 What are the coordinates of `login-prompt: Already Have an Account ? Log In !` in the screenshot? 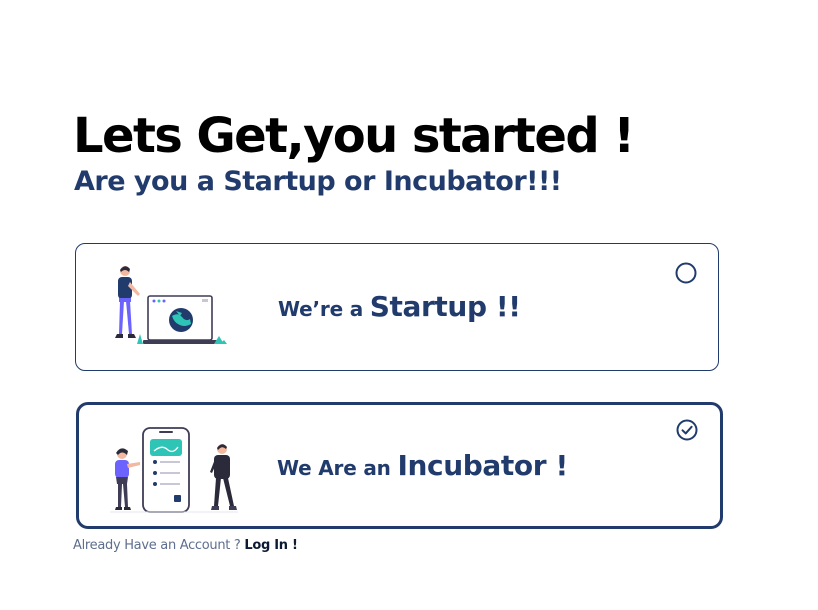 It's located at (185, 545).